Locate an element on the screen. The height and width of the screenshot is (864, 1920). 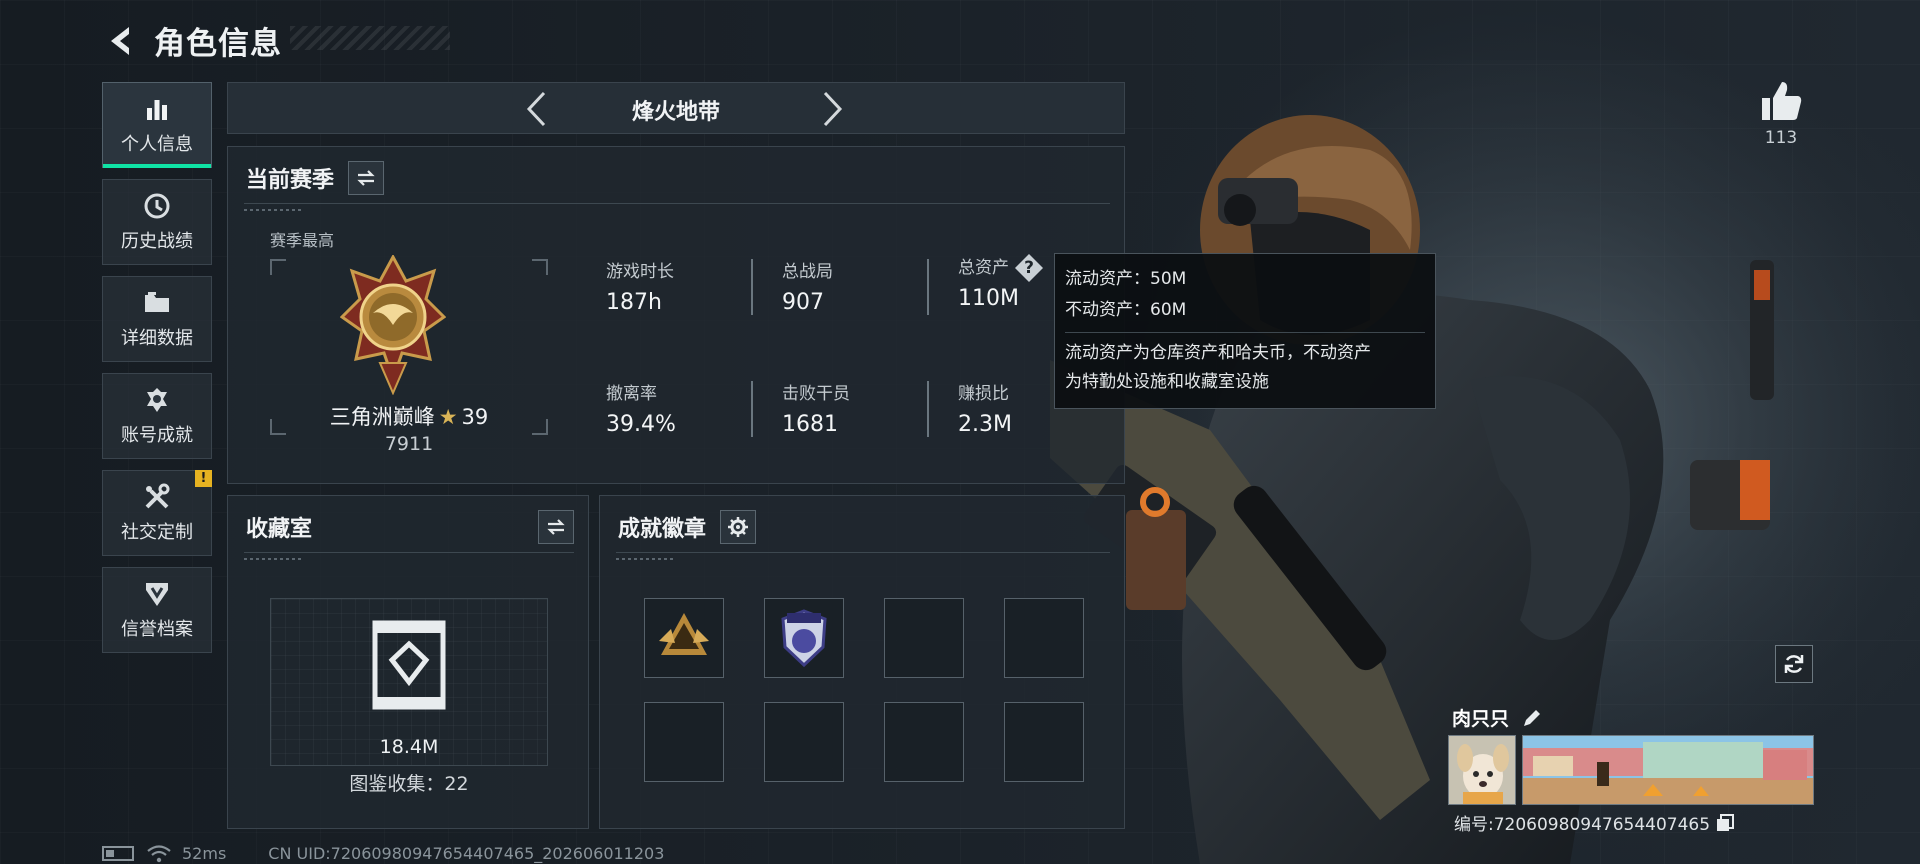
rank-stars: 39 is located at coordinates (475, 417).